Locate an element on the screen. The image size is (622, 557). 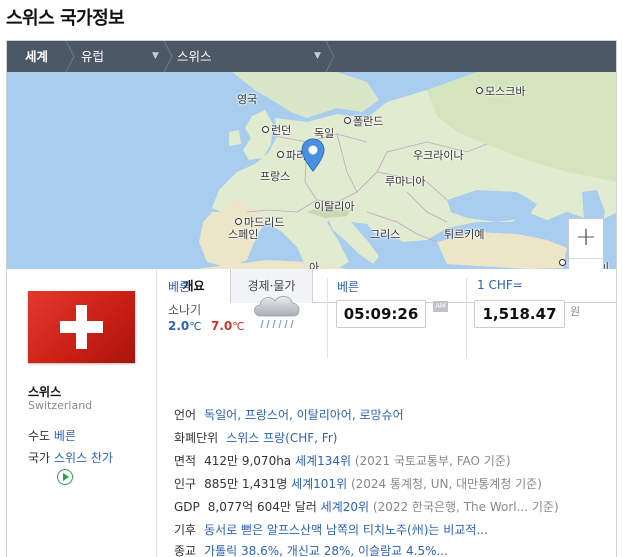
map-label-fragment: 아 is located at coordinates (314, 265).